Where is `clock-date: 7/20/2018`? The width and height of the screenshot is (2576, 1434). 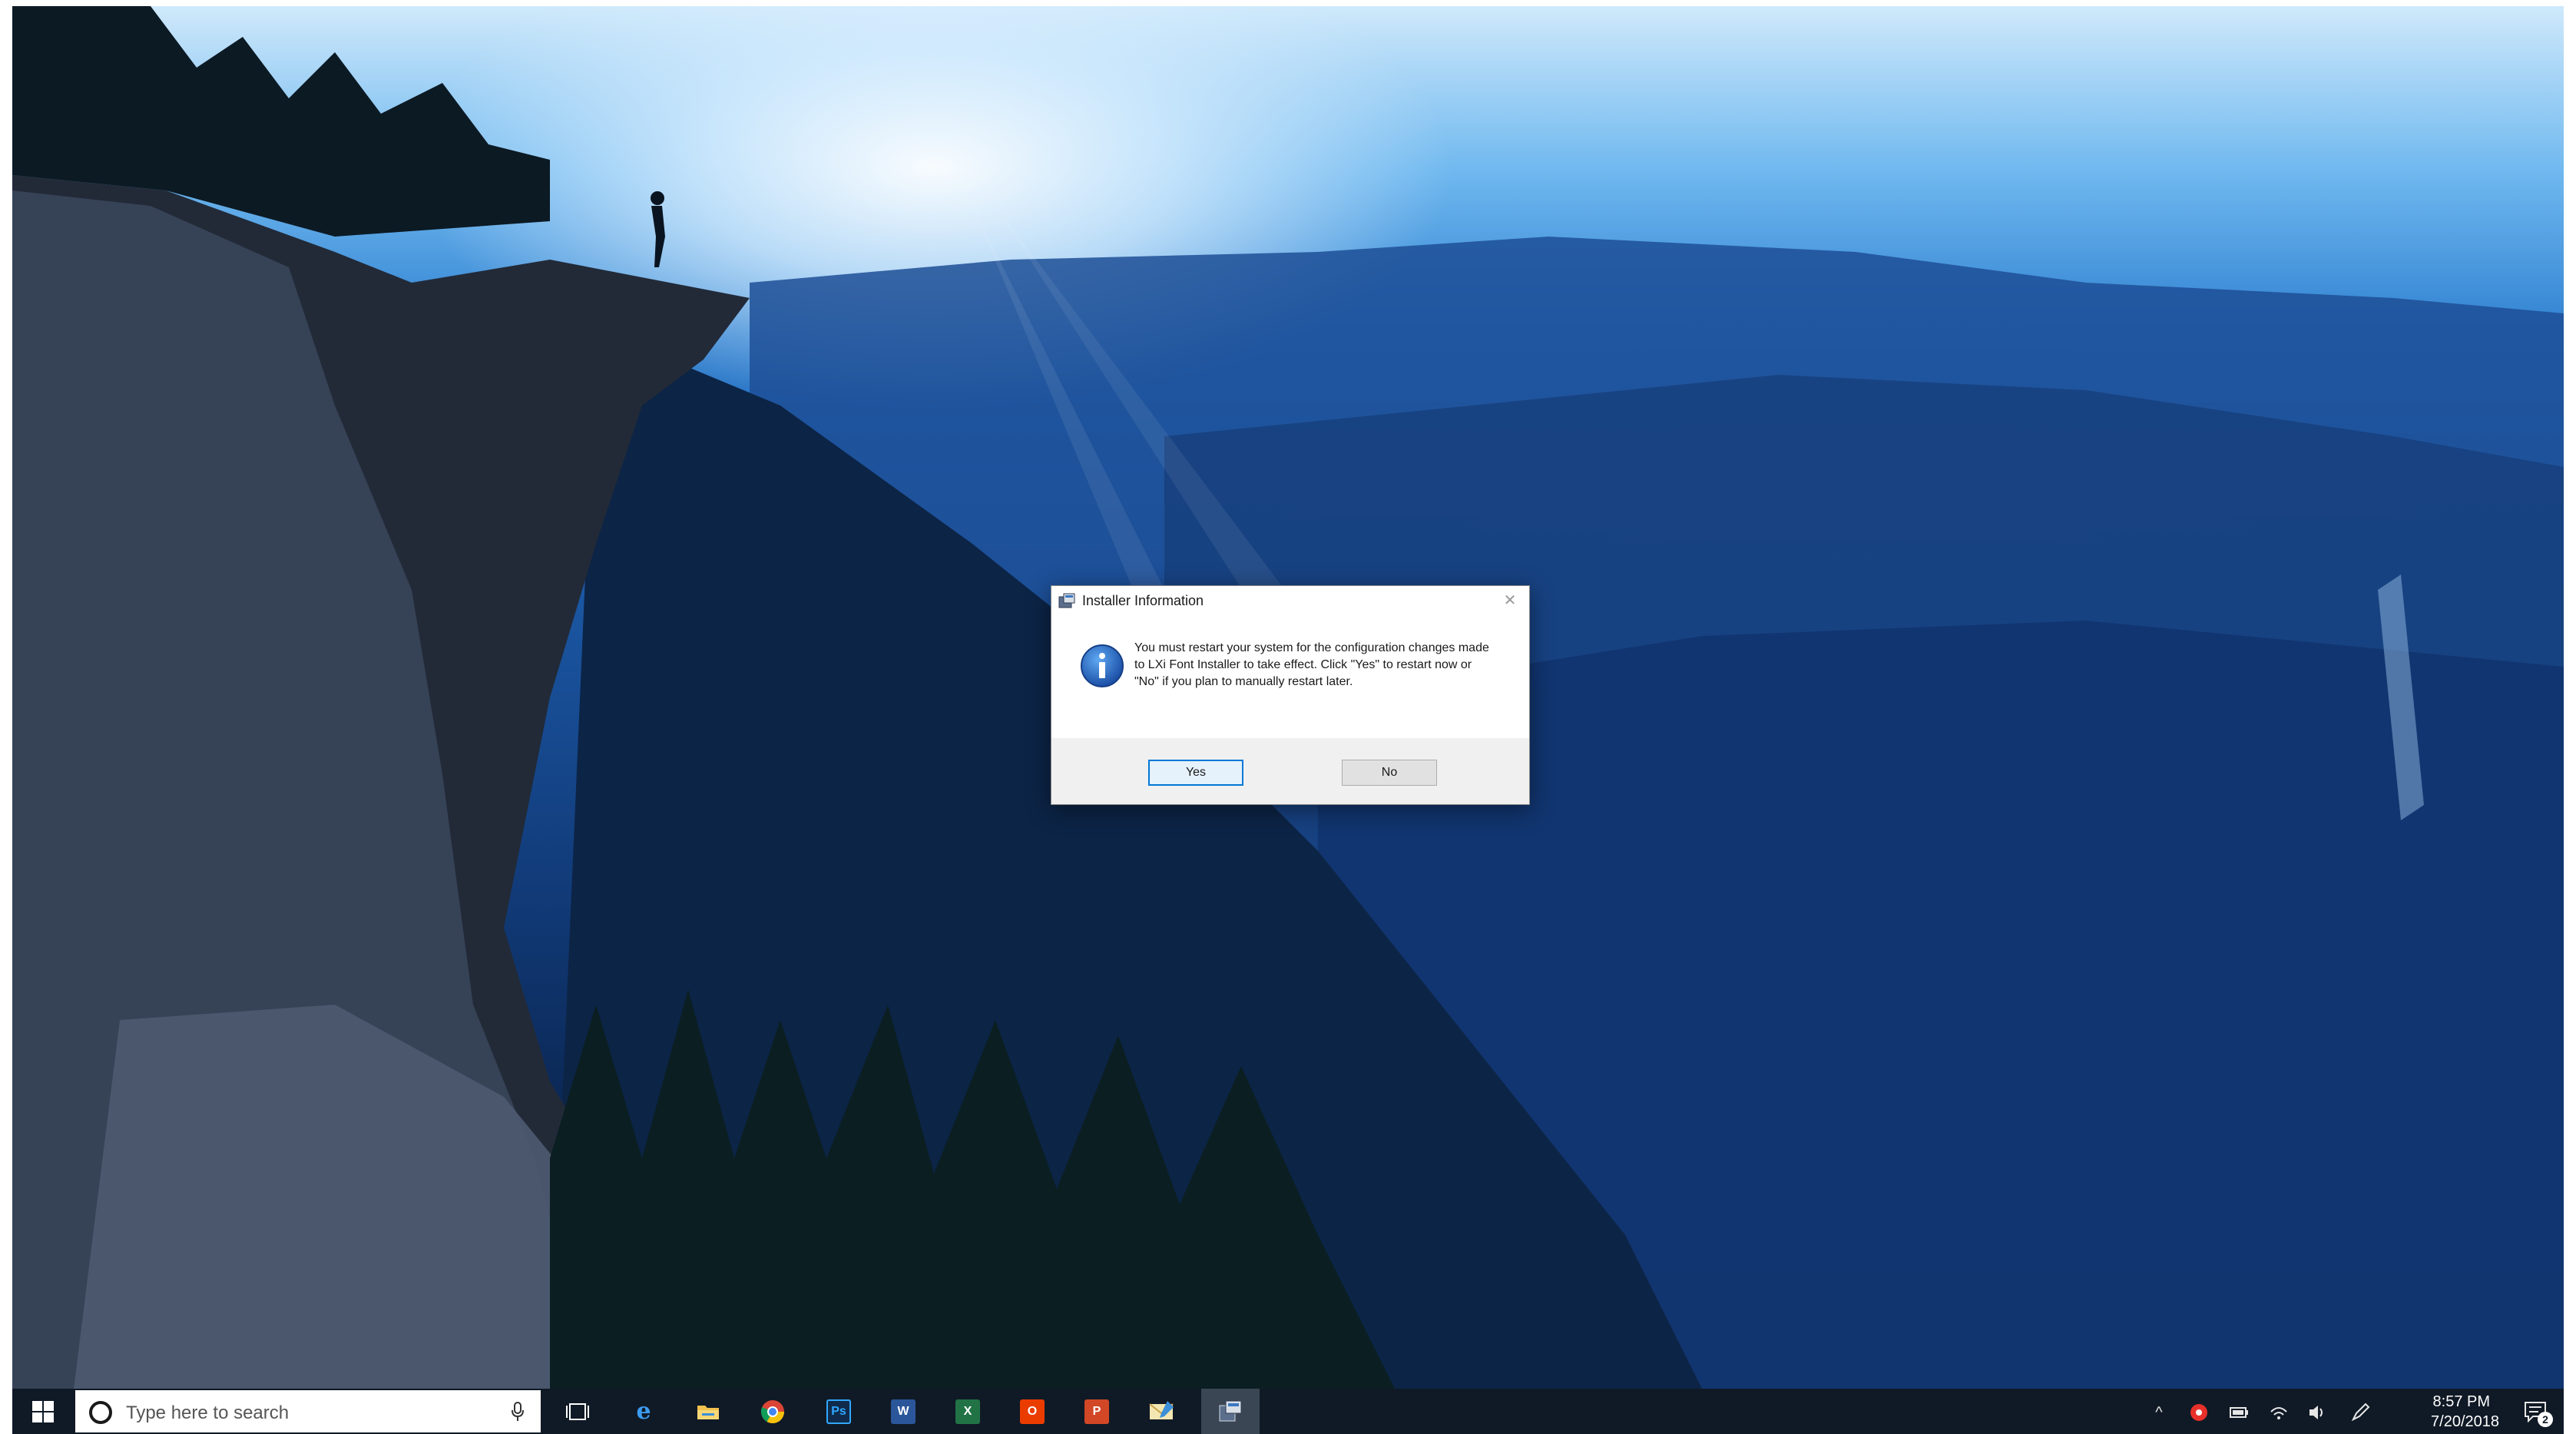
clock-date: 7/20/2018 is located at coordinates (2465, 1422).